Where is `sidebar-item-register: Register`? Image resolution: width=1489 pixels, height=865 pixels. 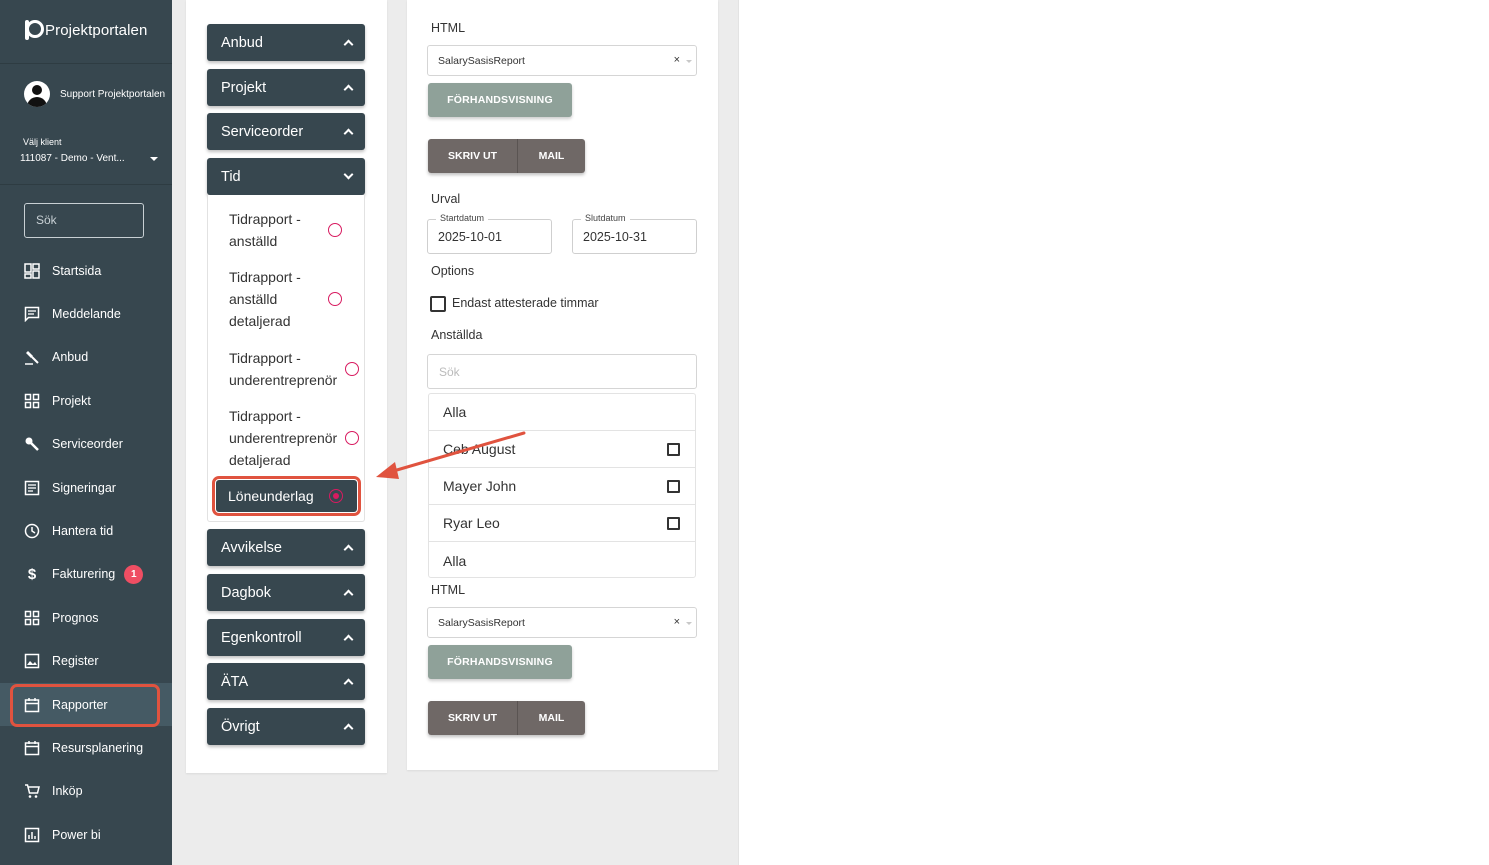 sidebar-item-register: Register is located at coordinates (86, 661).